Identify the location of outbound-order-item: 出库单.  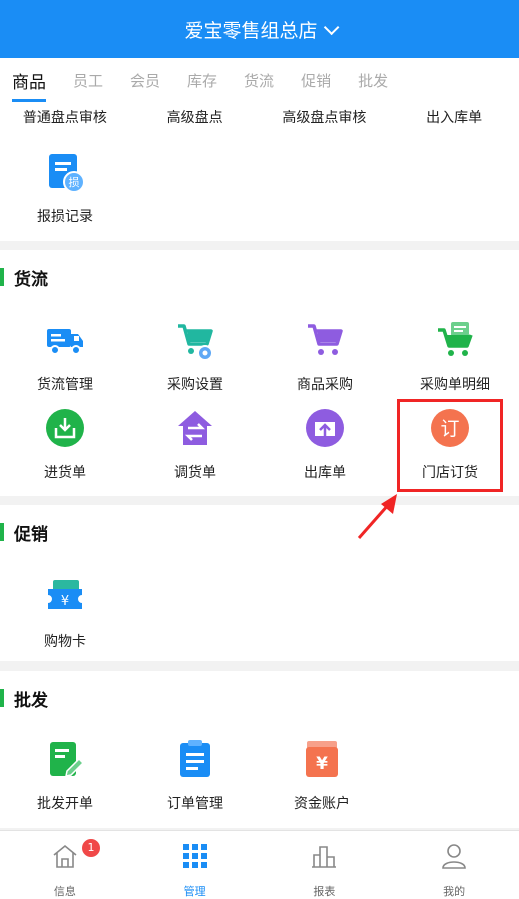
(325, 445).